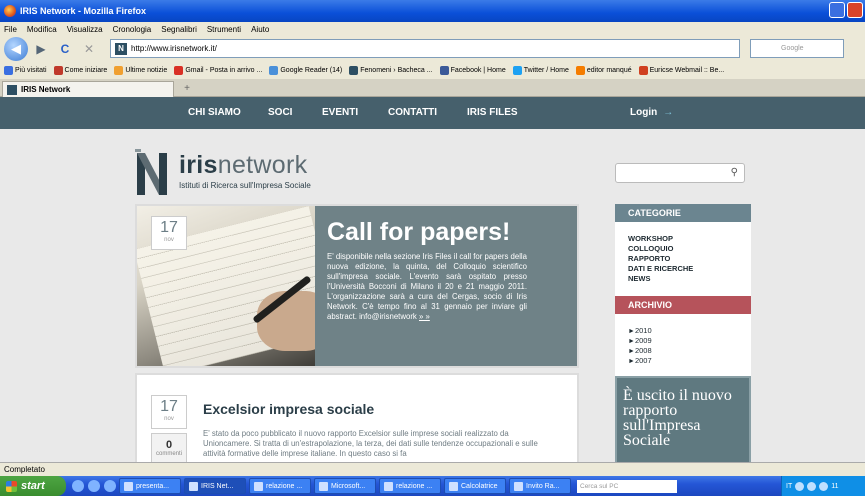 The width and height of the screenshot is (865, 496). Describe the element at coordinates (16, 49) in the screenshot. I see `back-button: ◀` at that location.